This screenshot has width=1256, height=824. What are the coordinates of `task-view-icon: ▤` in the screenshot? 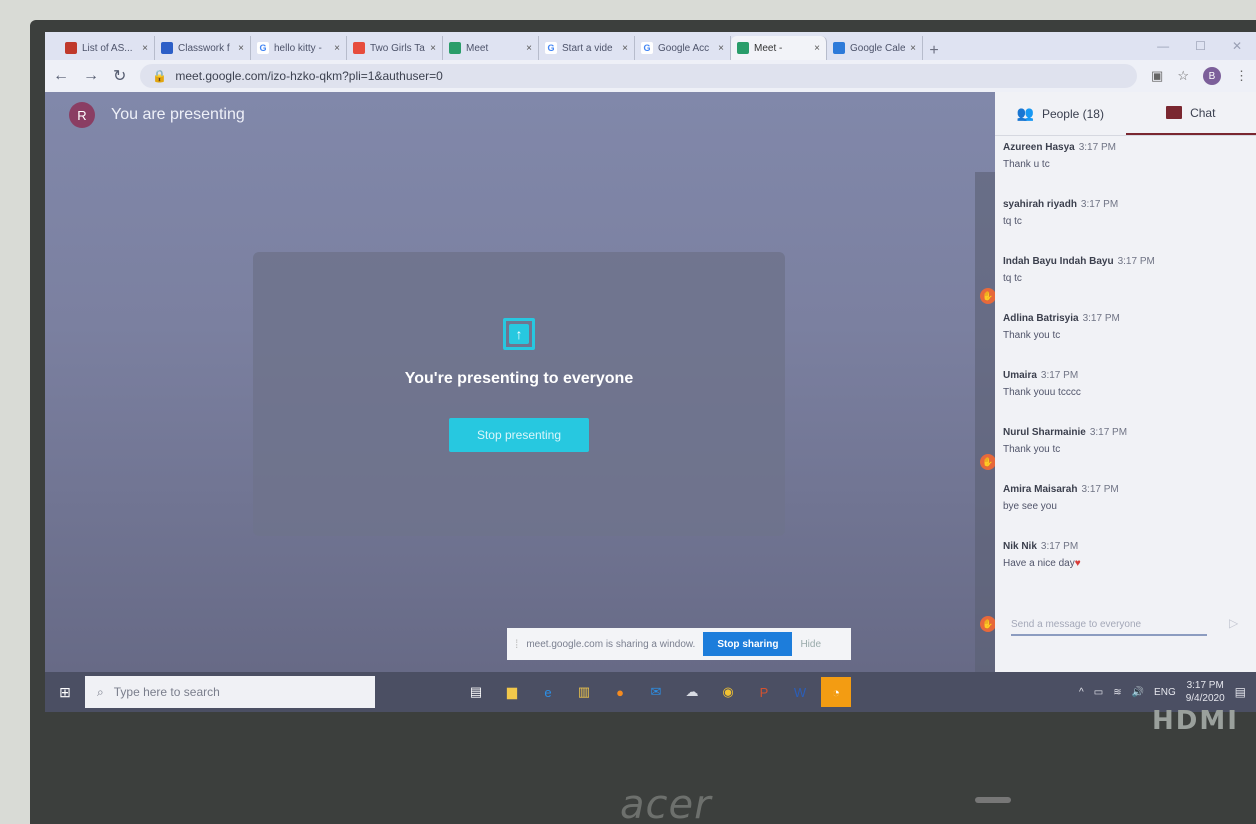 It's located at (476, 692).